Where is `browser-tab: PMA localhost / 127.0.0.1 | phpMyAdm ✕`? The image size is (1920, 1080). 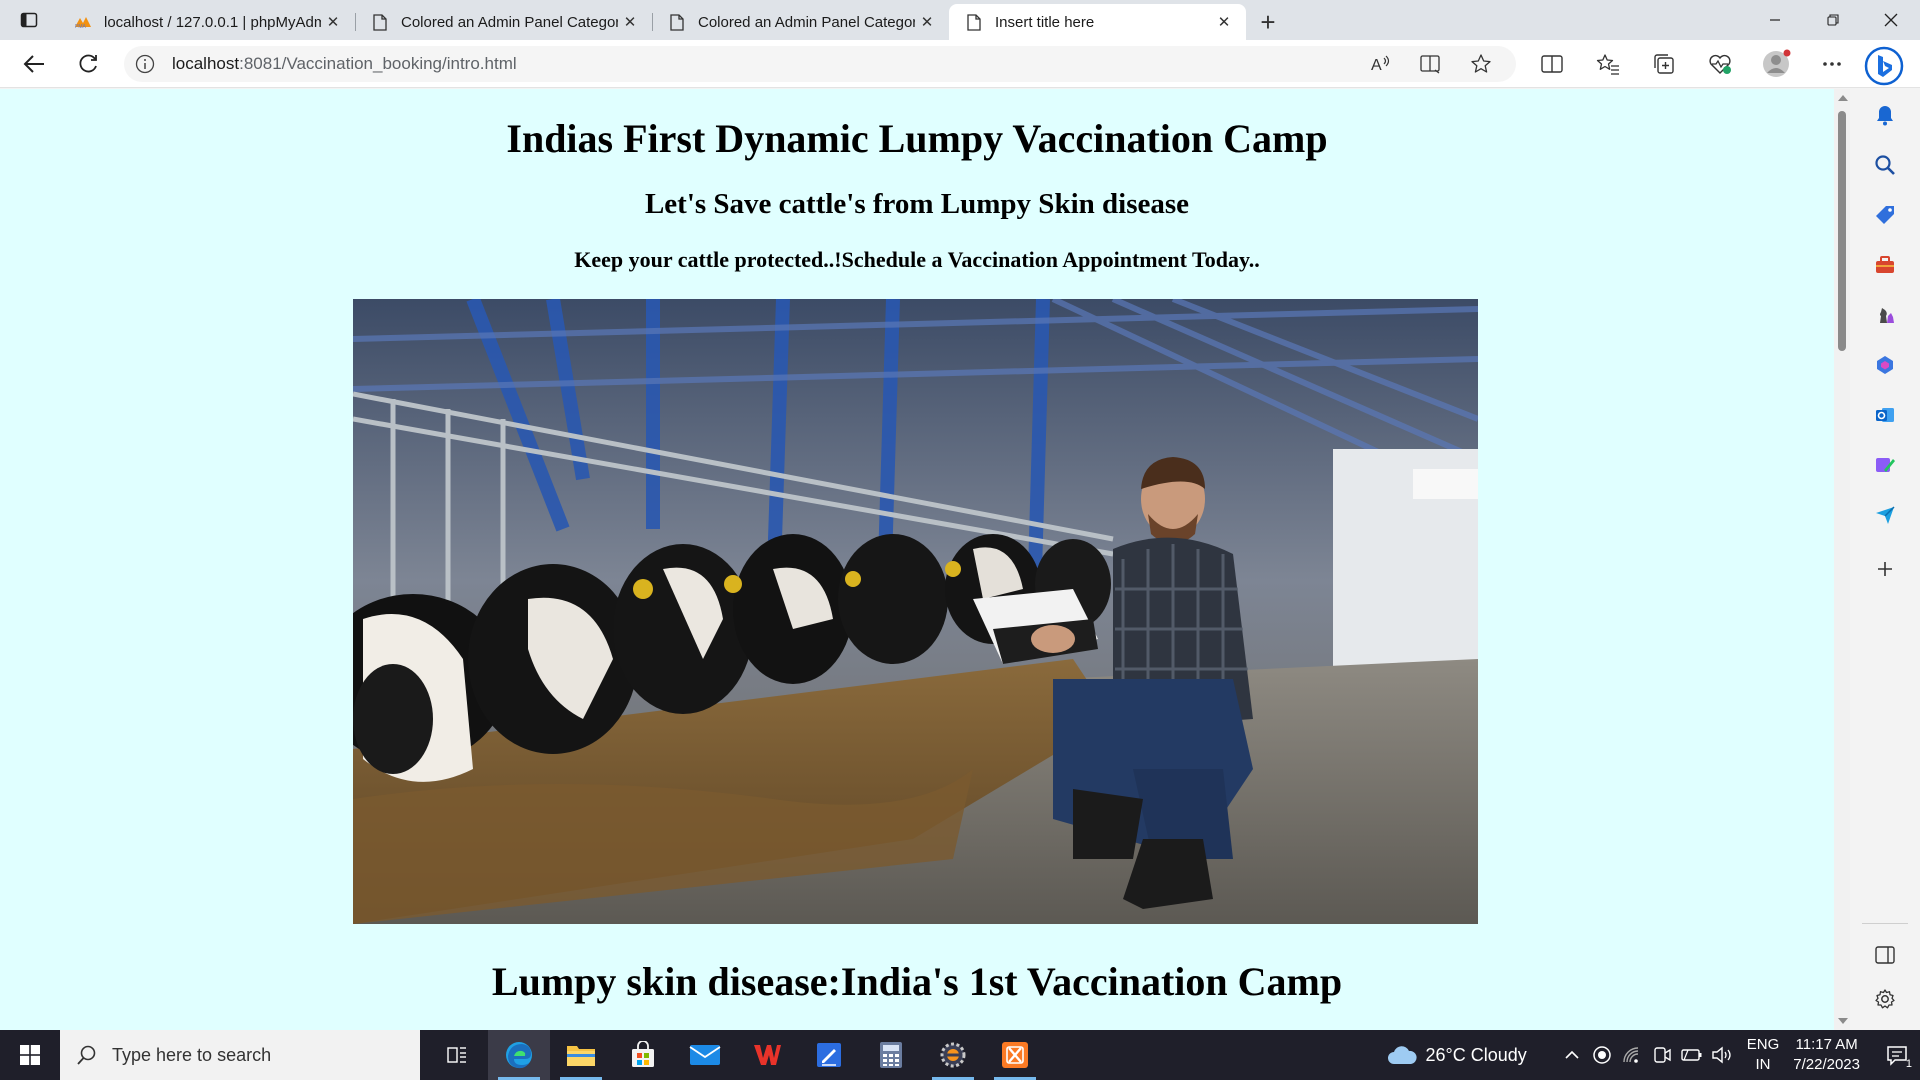
browser-tab: PMA localhost / 127.0.0.1 | phpMyAdm ✕ is located at coordinates (206, 22).